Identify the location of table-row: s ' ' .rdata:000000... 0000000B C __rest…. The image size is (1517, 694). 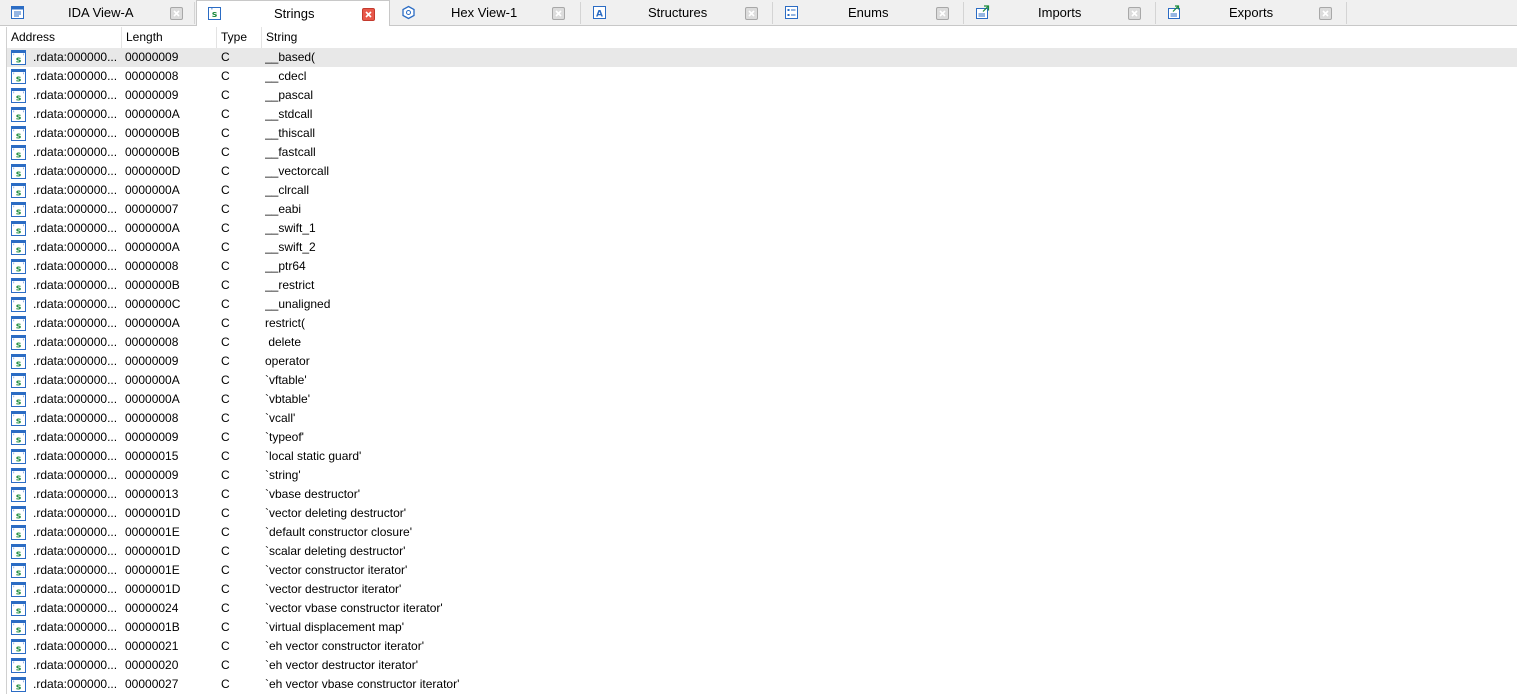
(762, 285).